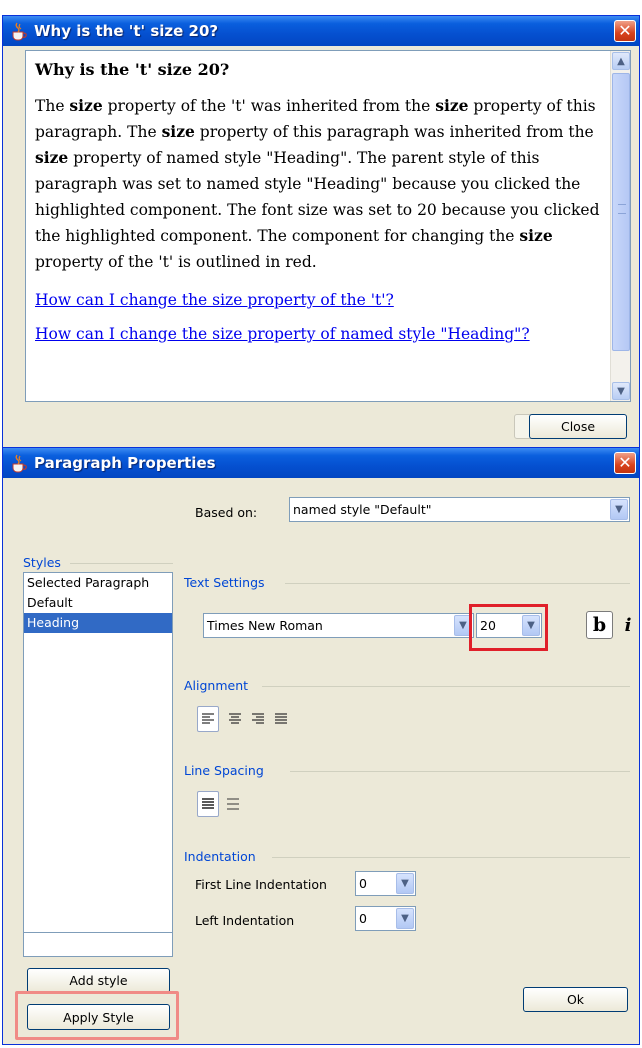  Describe the element at coordinates (98, 603) in the screenshot. I see `style-item-default: Default` at that location.